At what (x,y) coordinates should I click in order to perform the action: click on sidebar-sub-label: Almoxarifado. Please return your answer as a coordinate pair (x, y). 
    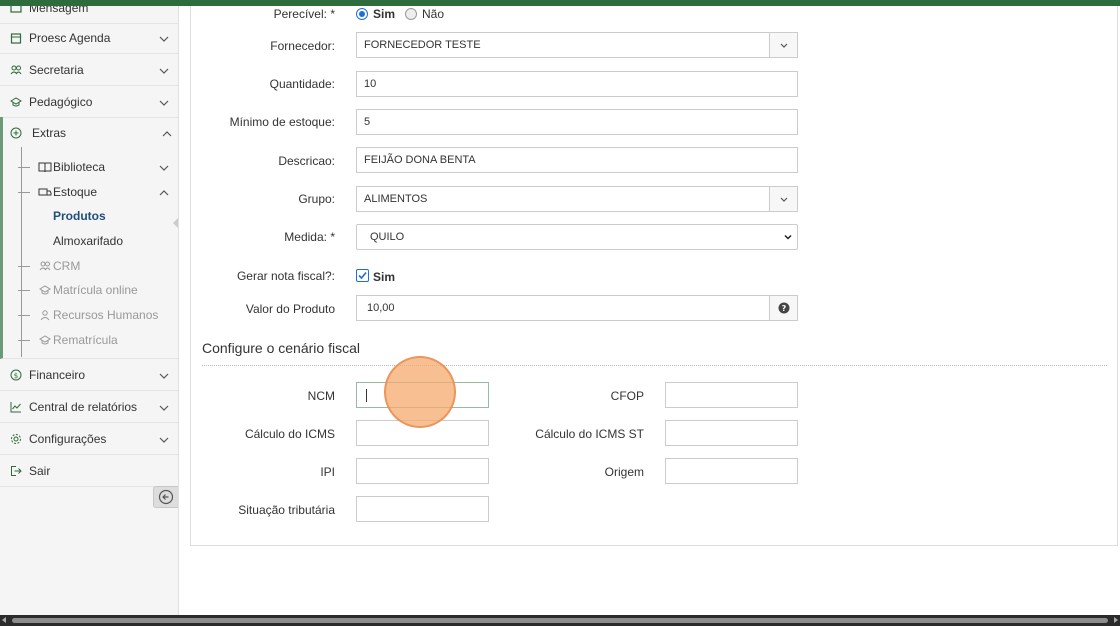
    Looking at the image, I should click on (88, 241).